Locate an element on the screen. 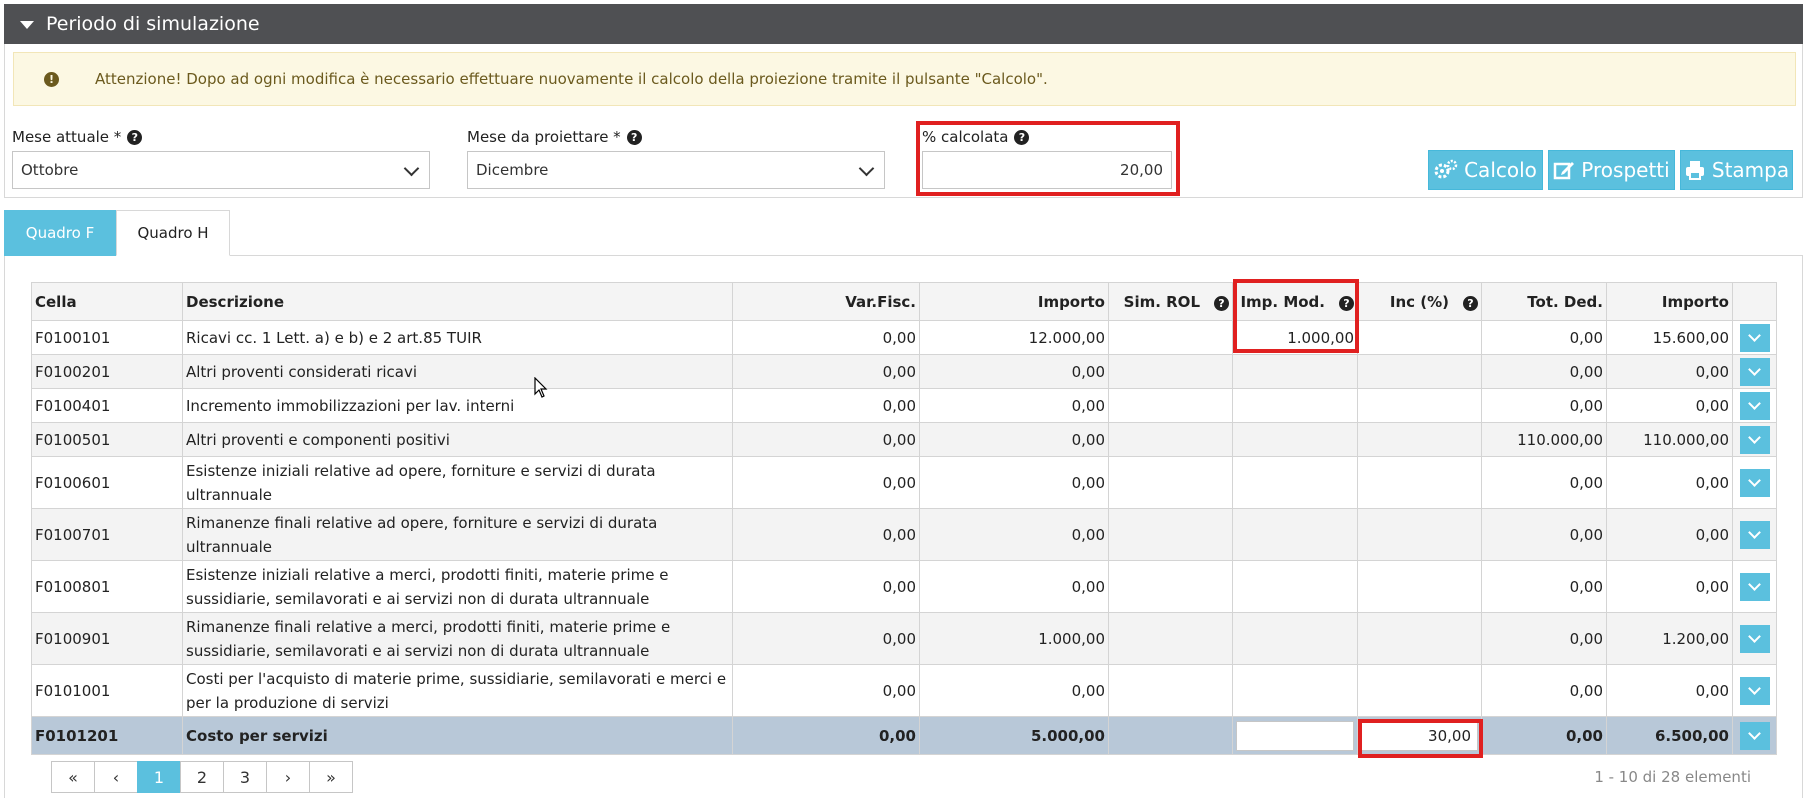 The width and height of the screenshot is (1803, 798). cell-cella: F0100201 is located at coordinates (107, 371).